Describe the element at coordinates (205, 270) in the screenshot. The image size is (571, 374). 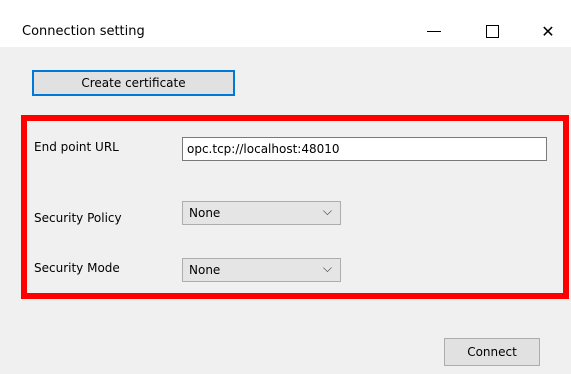
I see `security-mode-value: None` at that location.